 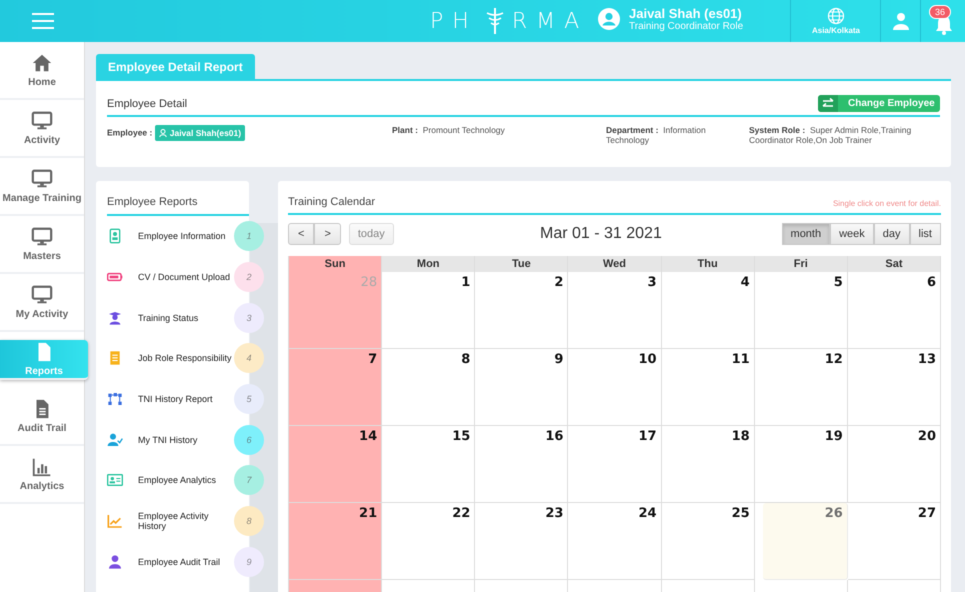 I want to click on report-link: Employee Audit Trail, so click(x=186, y=561).